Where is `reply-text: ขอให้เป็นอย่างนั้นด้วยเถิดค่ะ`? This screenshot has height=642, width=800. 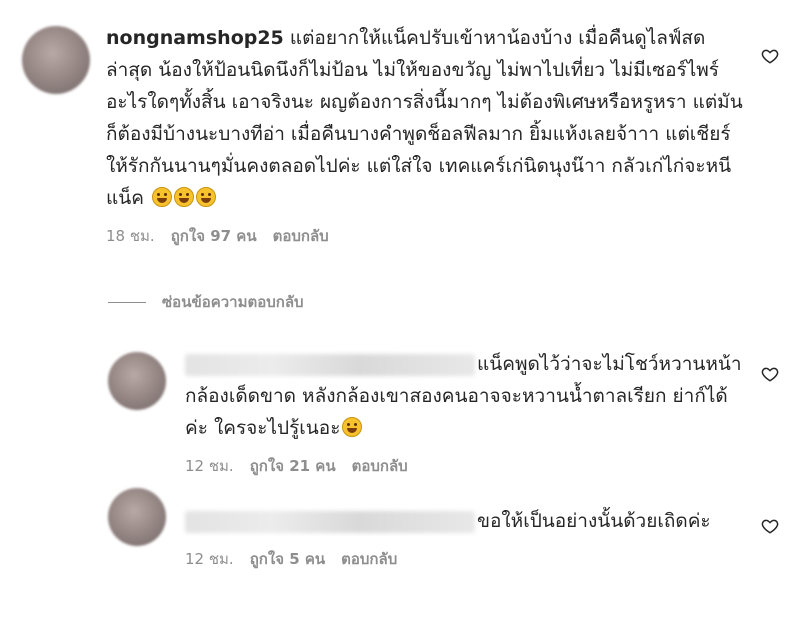
reply-text: ขอให้เป็นอย่างนั้นด้วยเถิดค่ะ is located at coordinates (594, 521).